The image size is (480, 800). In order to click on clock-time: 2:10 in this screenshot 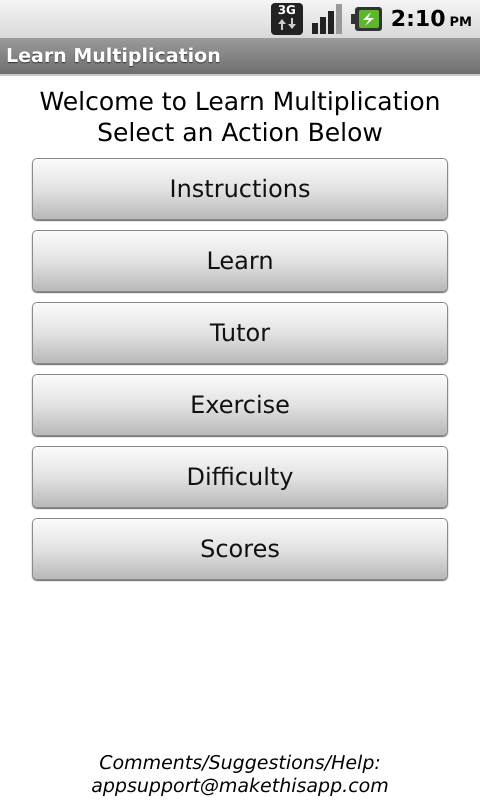, I will do `click(418, 20)`.